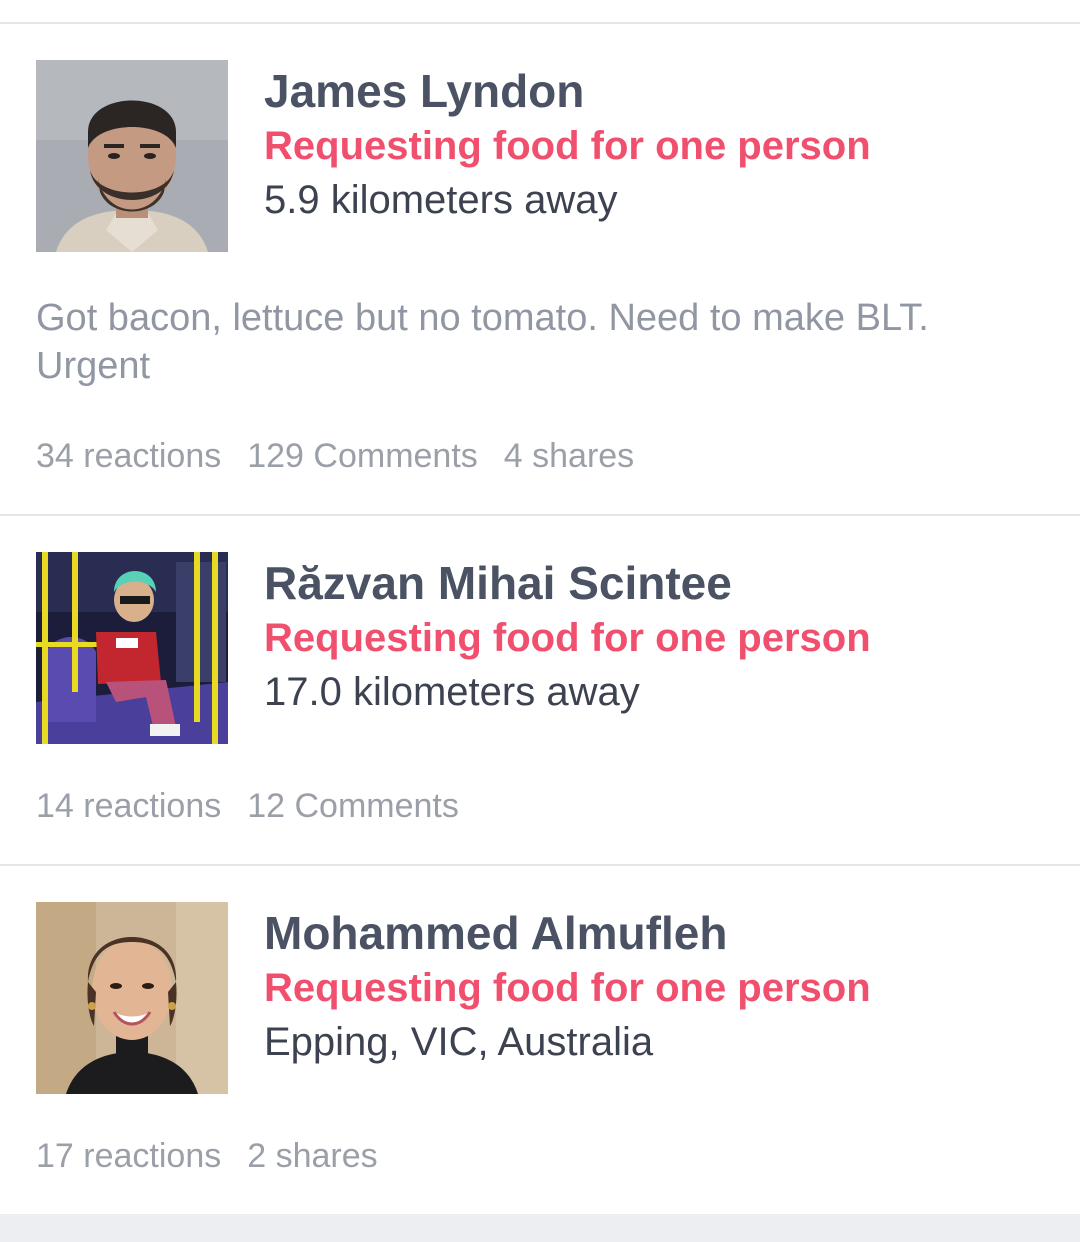  Describe the element at coordinates (312, 1156) in the screenshot. I see `shares-count: 2 shares` at that location.